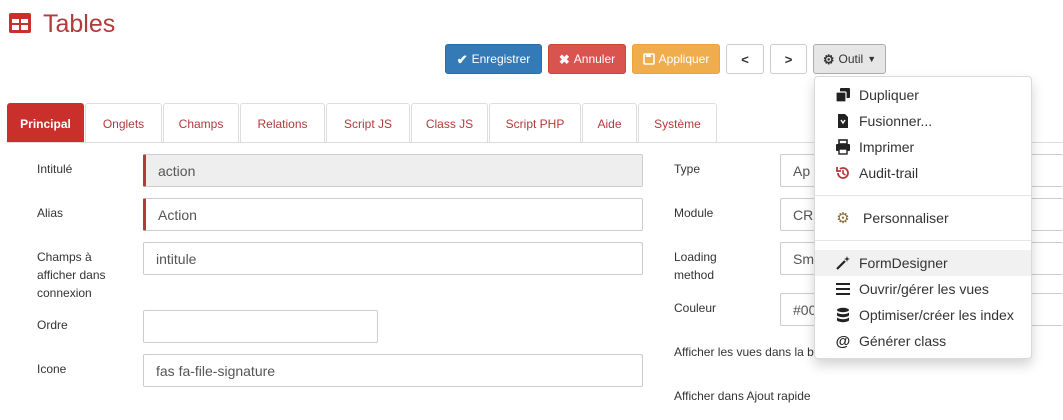 The width and height of the screenshot is (1063, 420). Describe the element at coordinates (687, 169) in the screenshot. I see `type-label: Type` at that location.